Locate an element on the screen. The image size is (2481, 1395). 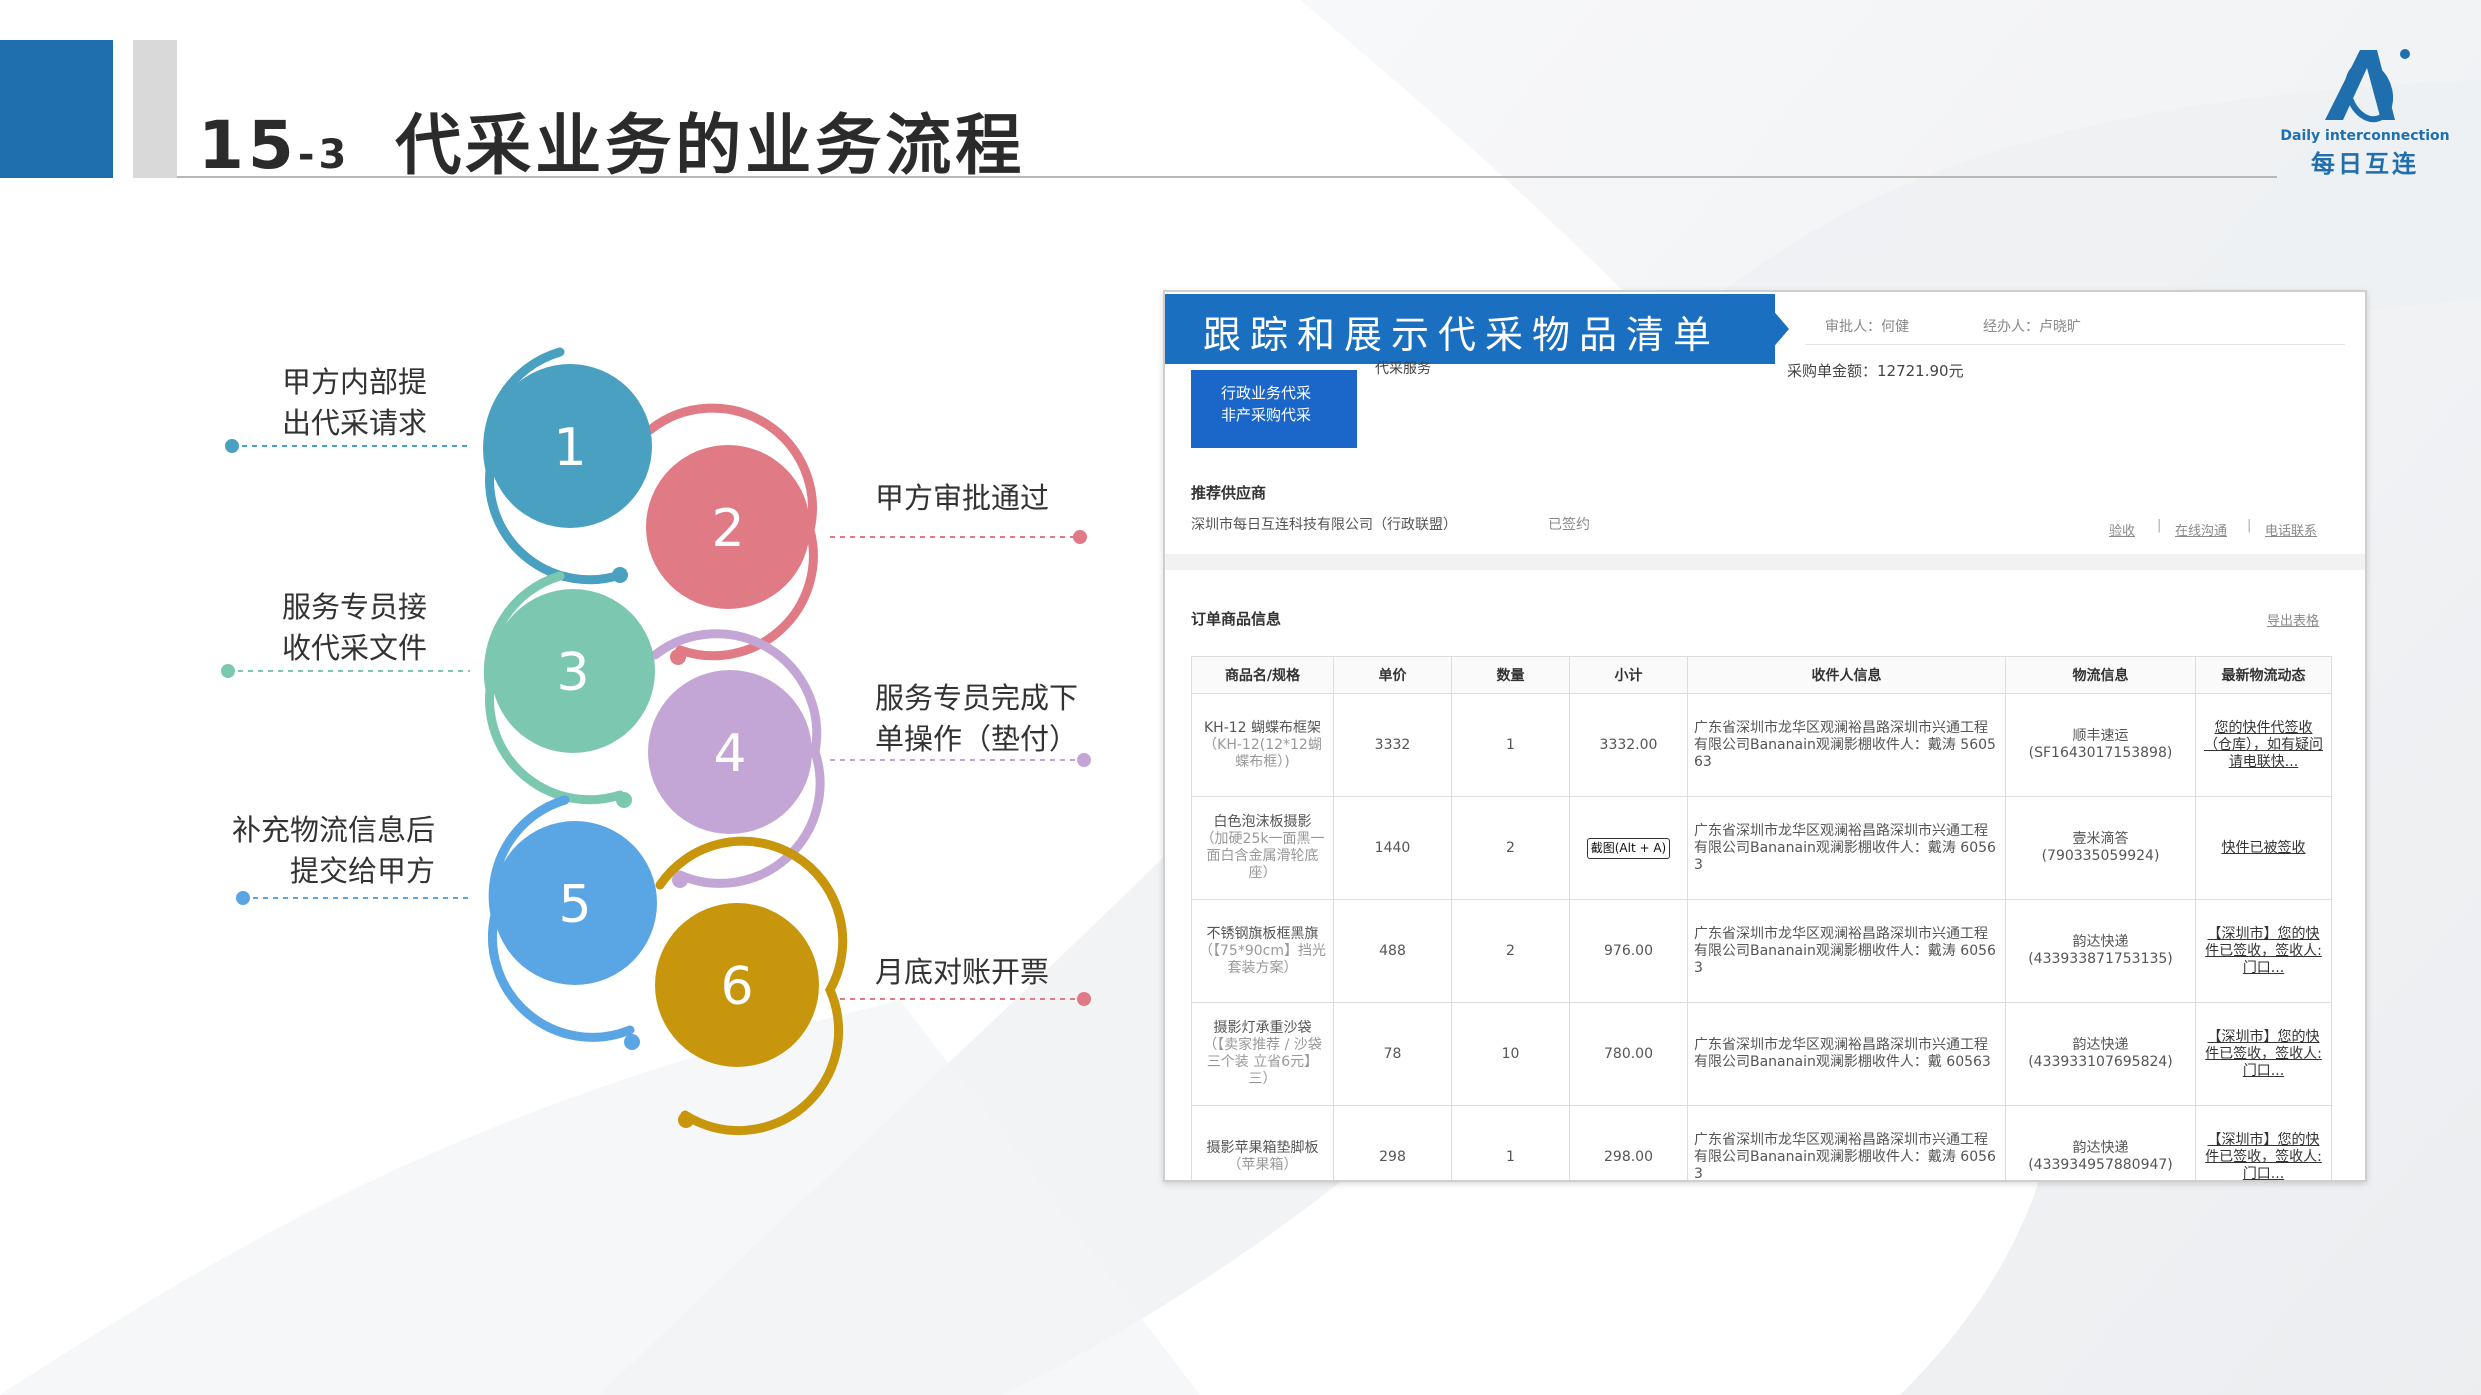
col-header-latest-status: 最新物流动态 is located at coordinates (2263, 675).